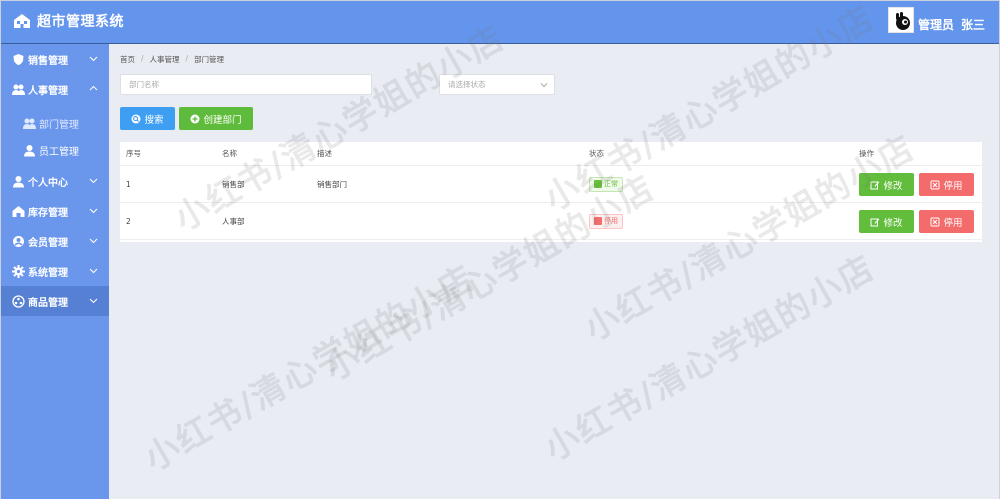 Image resolution: width=1000 pixels, height=499 pixels. I want to click on sidebar-item-hr: 人事管理, so click(55, 89).